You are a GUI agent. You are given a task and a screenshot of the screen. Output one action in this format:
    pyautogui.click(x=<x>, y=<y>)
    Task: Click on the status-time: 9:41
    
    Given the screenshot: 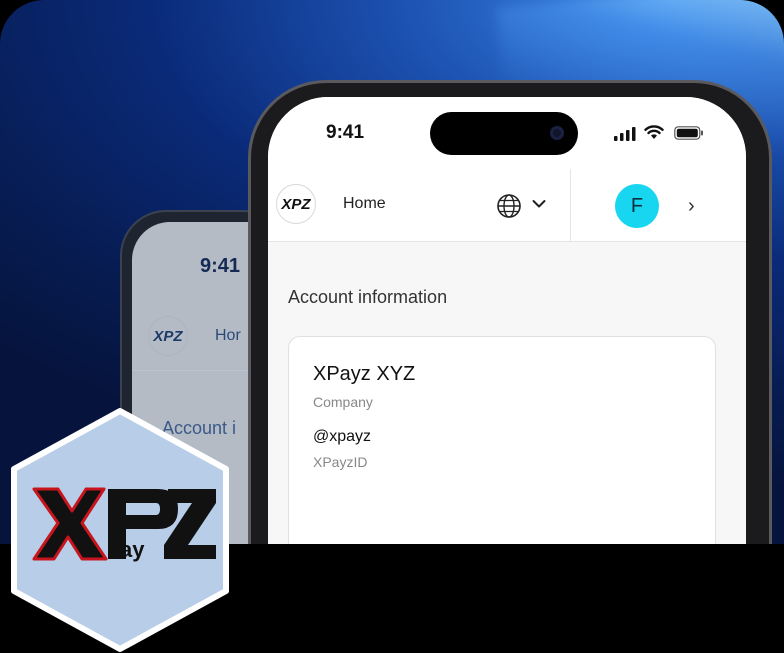 What is the action you would take?
    pyautogui.click(x=345, y=132)
    